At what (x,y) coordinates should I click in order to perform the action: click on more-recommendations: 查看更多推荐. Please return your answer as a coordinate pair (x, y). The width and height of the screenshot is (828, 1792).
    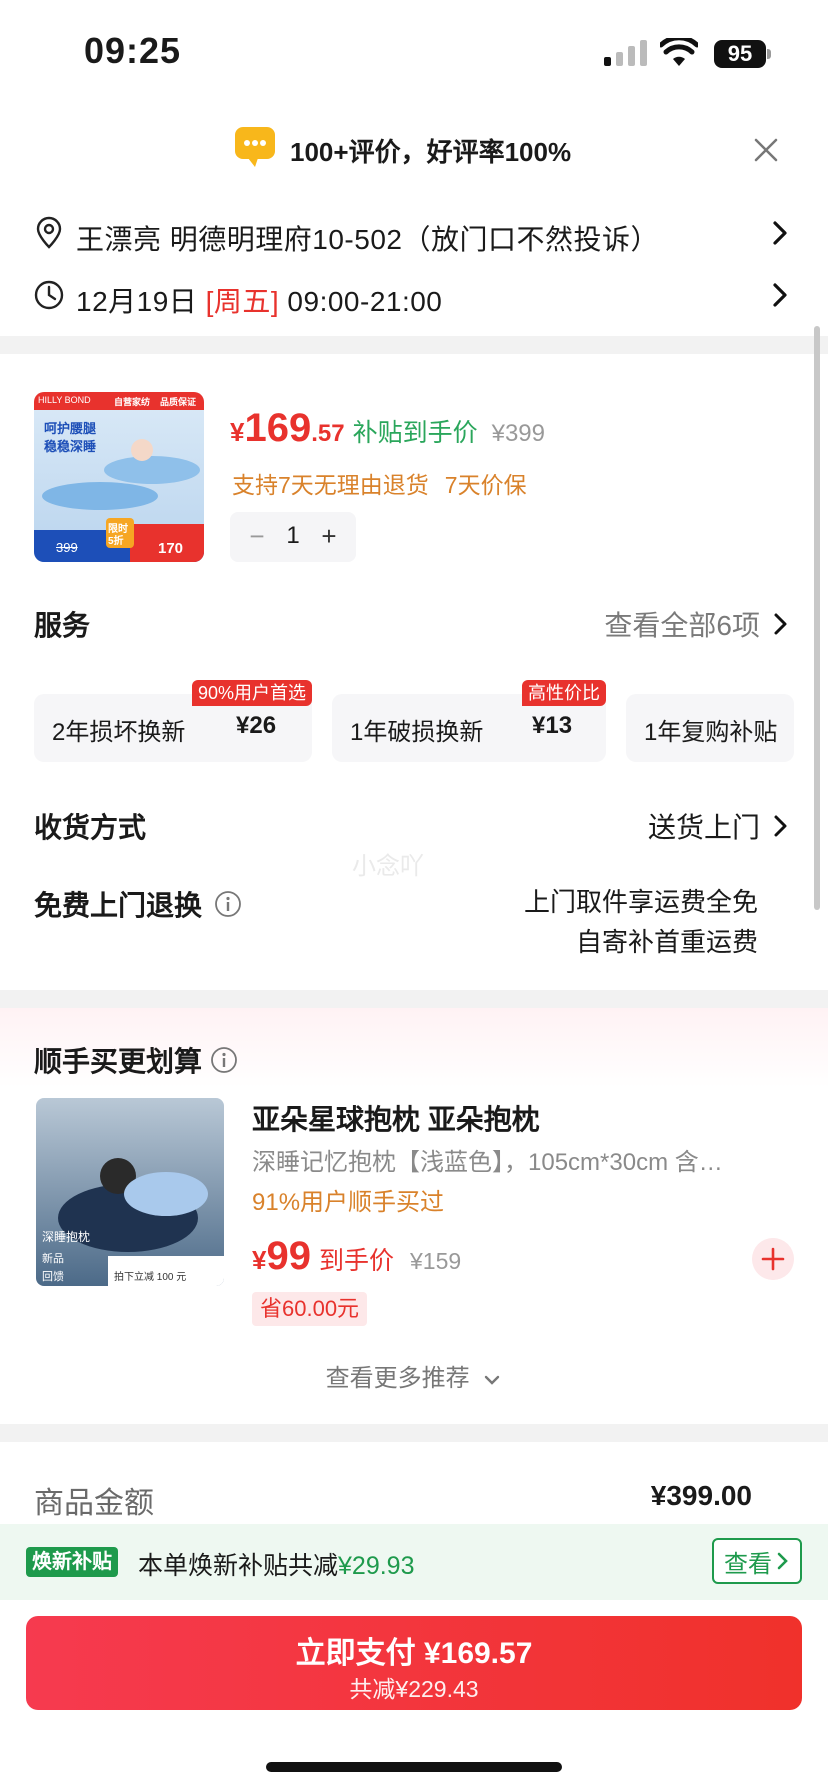
    Looking at the image, I should click on (414, 1375).